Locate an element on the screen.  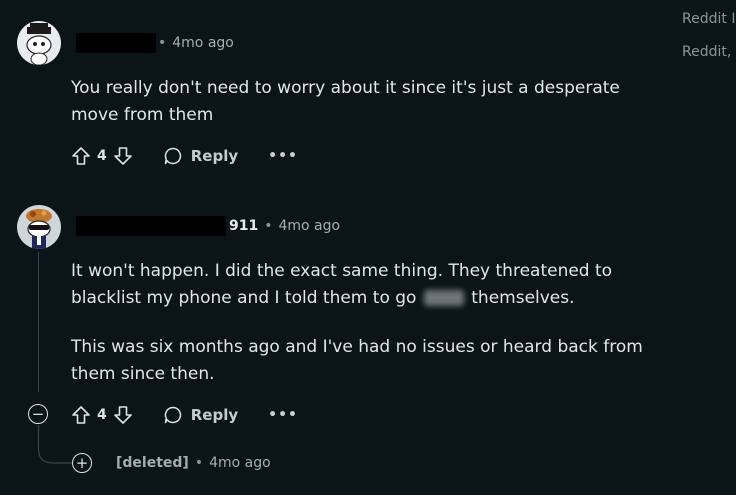
collapse-thread-button: − is located at coordinates (38, 414).